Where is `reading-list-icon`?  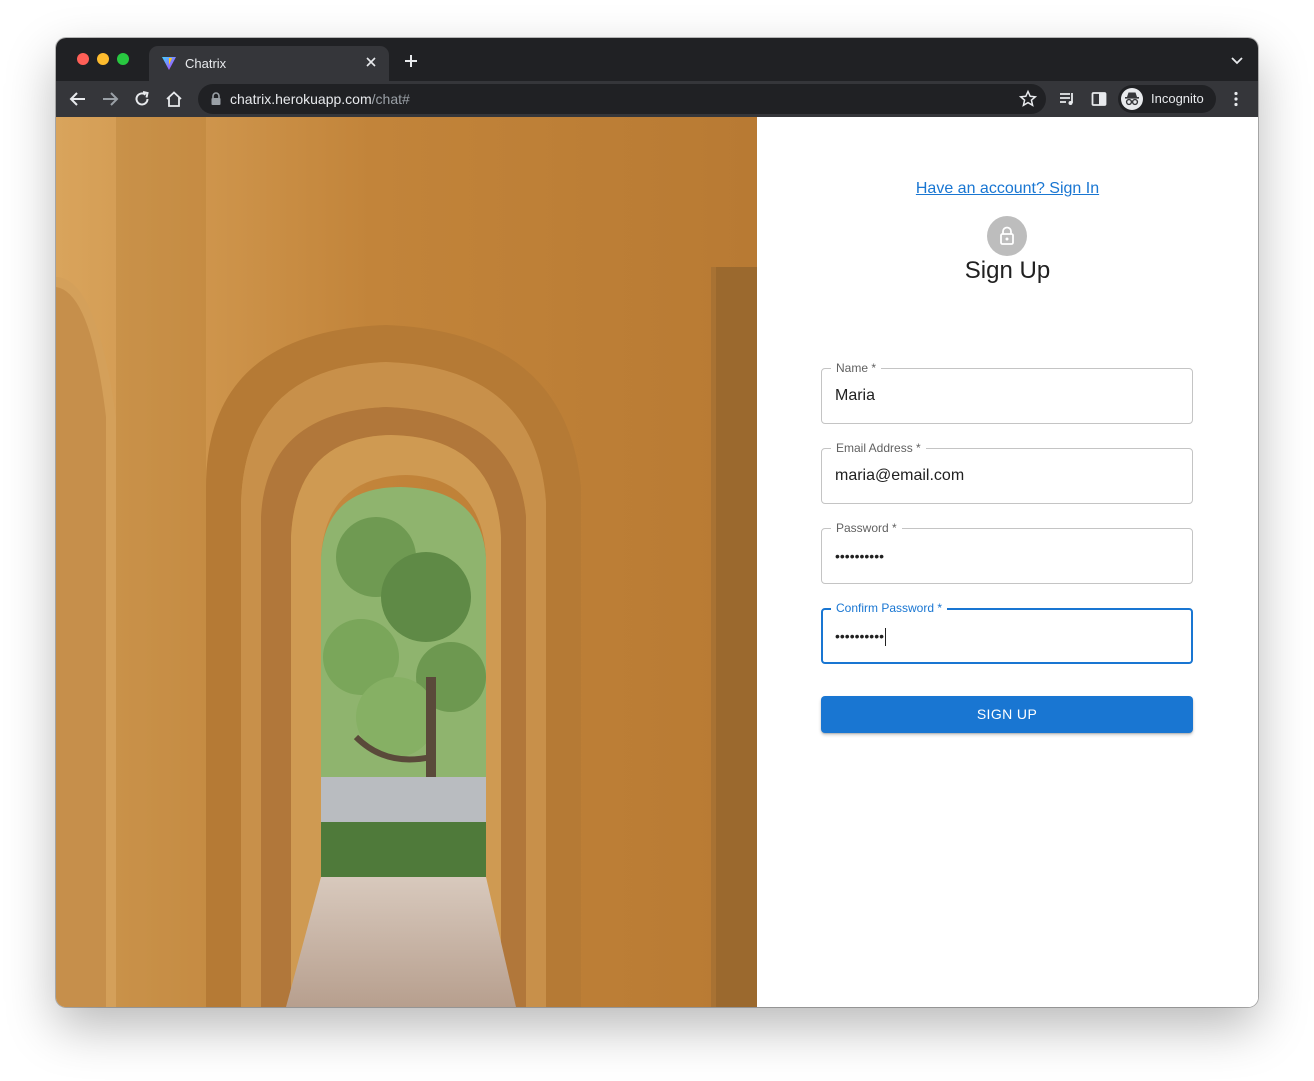 reading-list-icon is located at coordinates (1067, 99).